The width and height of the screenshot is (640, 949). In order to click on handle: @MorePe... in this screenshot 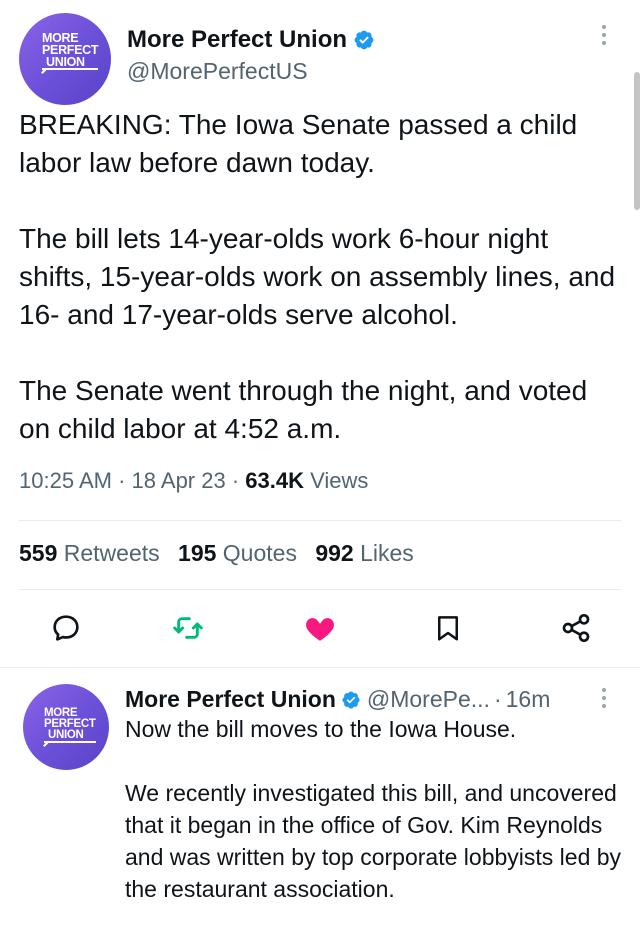, I will do `click(428, 699)`.